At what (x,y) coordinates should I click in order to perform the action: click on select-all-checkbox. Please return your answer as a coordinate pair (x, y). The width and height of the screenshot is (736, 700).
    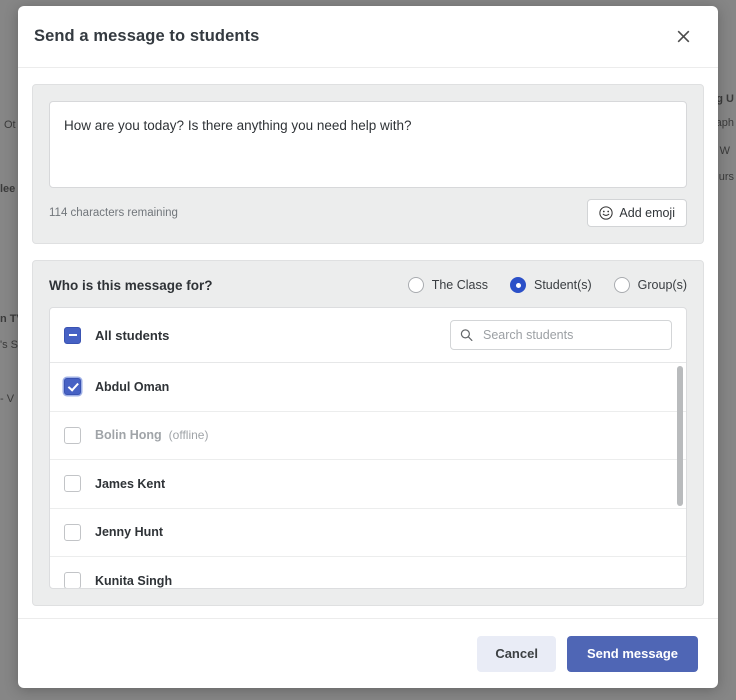
    Looking at the image, I should click on (72, 335).